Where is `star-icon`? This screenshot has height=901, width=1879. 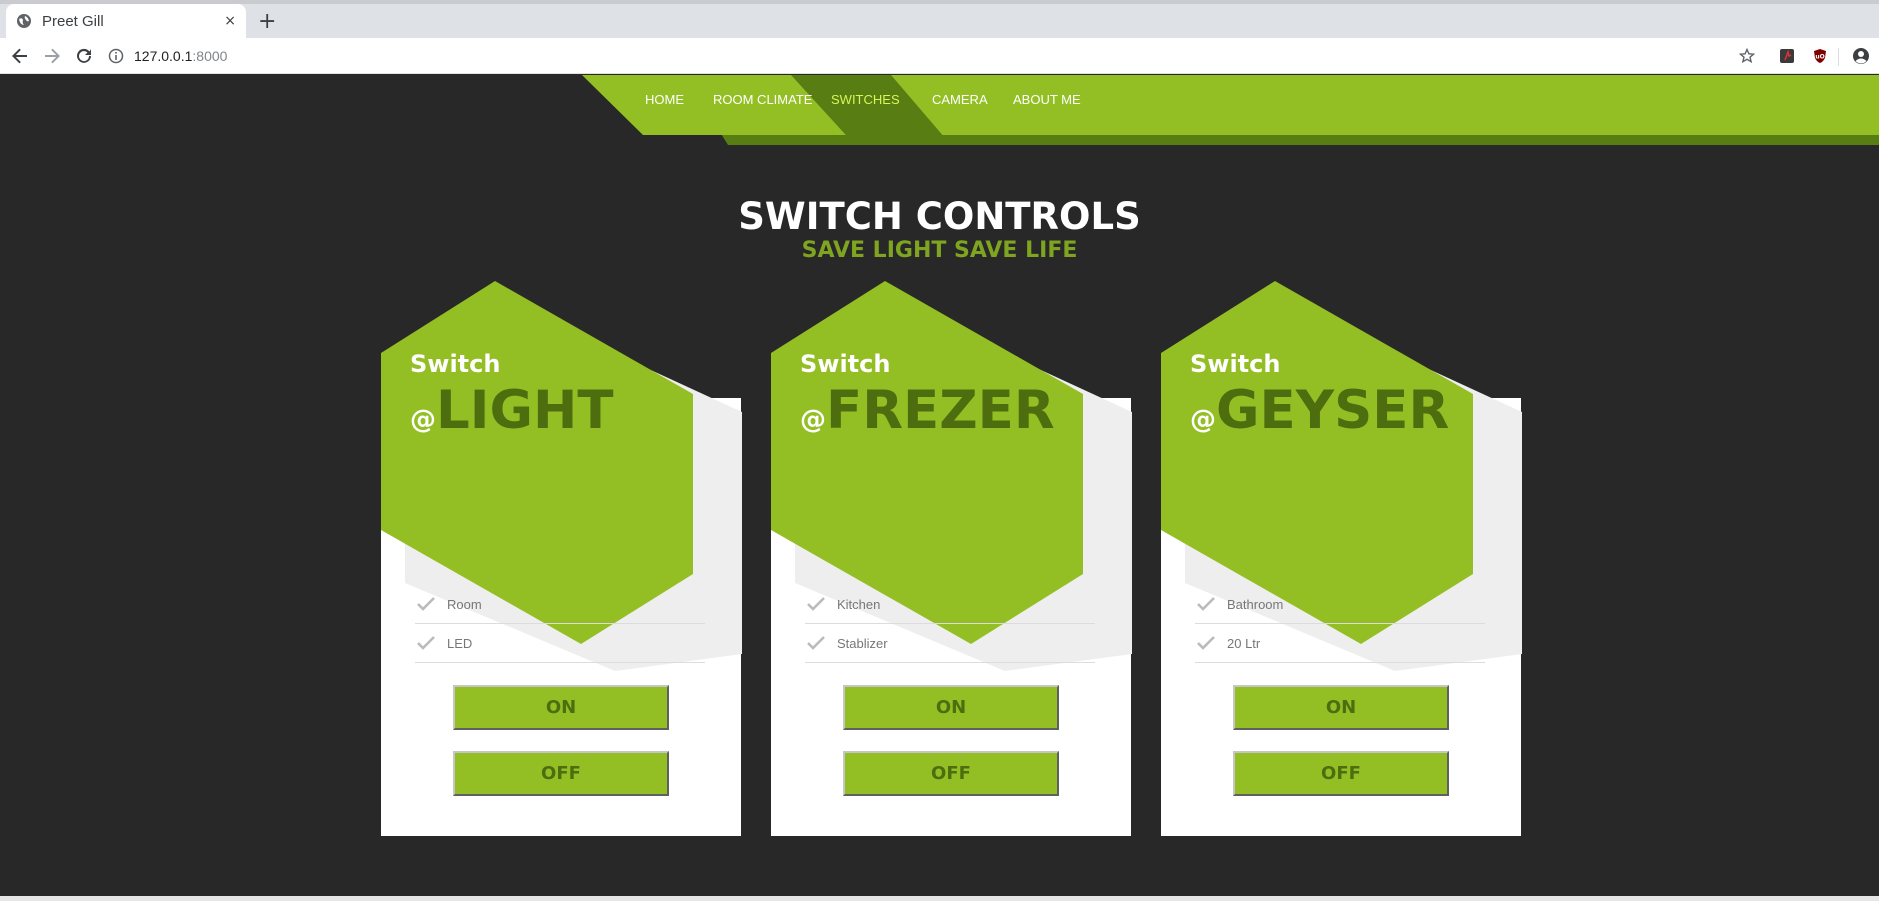 star-icon is located at coordinates (1747, 56).